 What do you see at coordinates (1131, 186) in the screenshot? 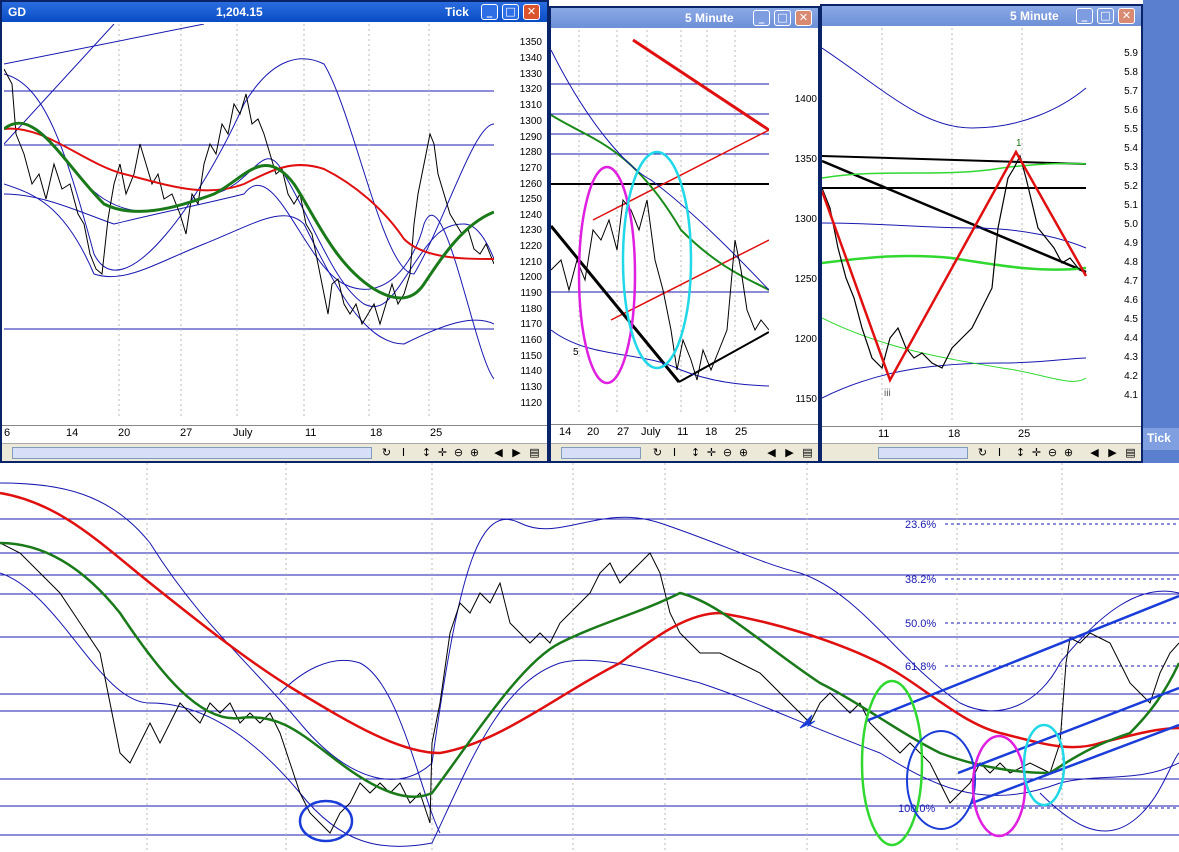
I see `y-tick: 5.2` at bounding box center [1131, 186].